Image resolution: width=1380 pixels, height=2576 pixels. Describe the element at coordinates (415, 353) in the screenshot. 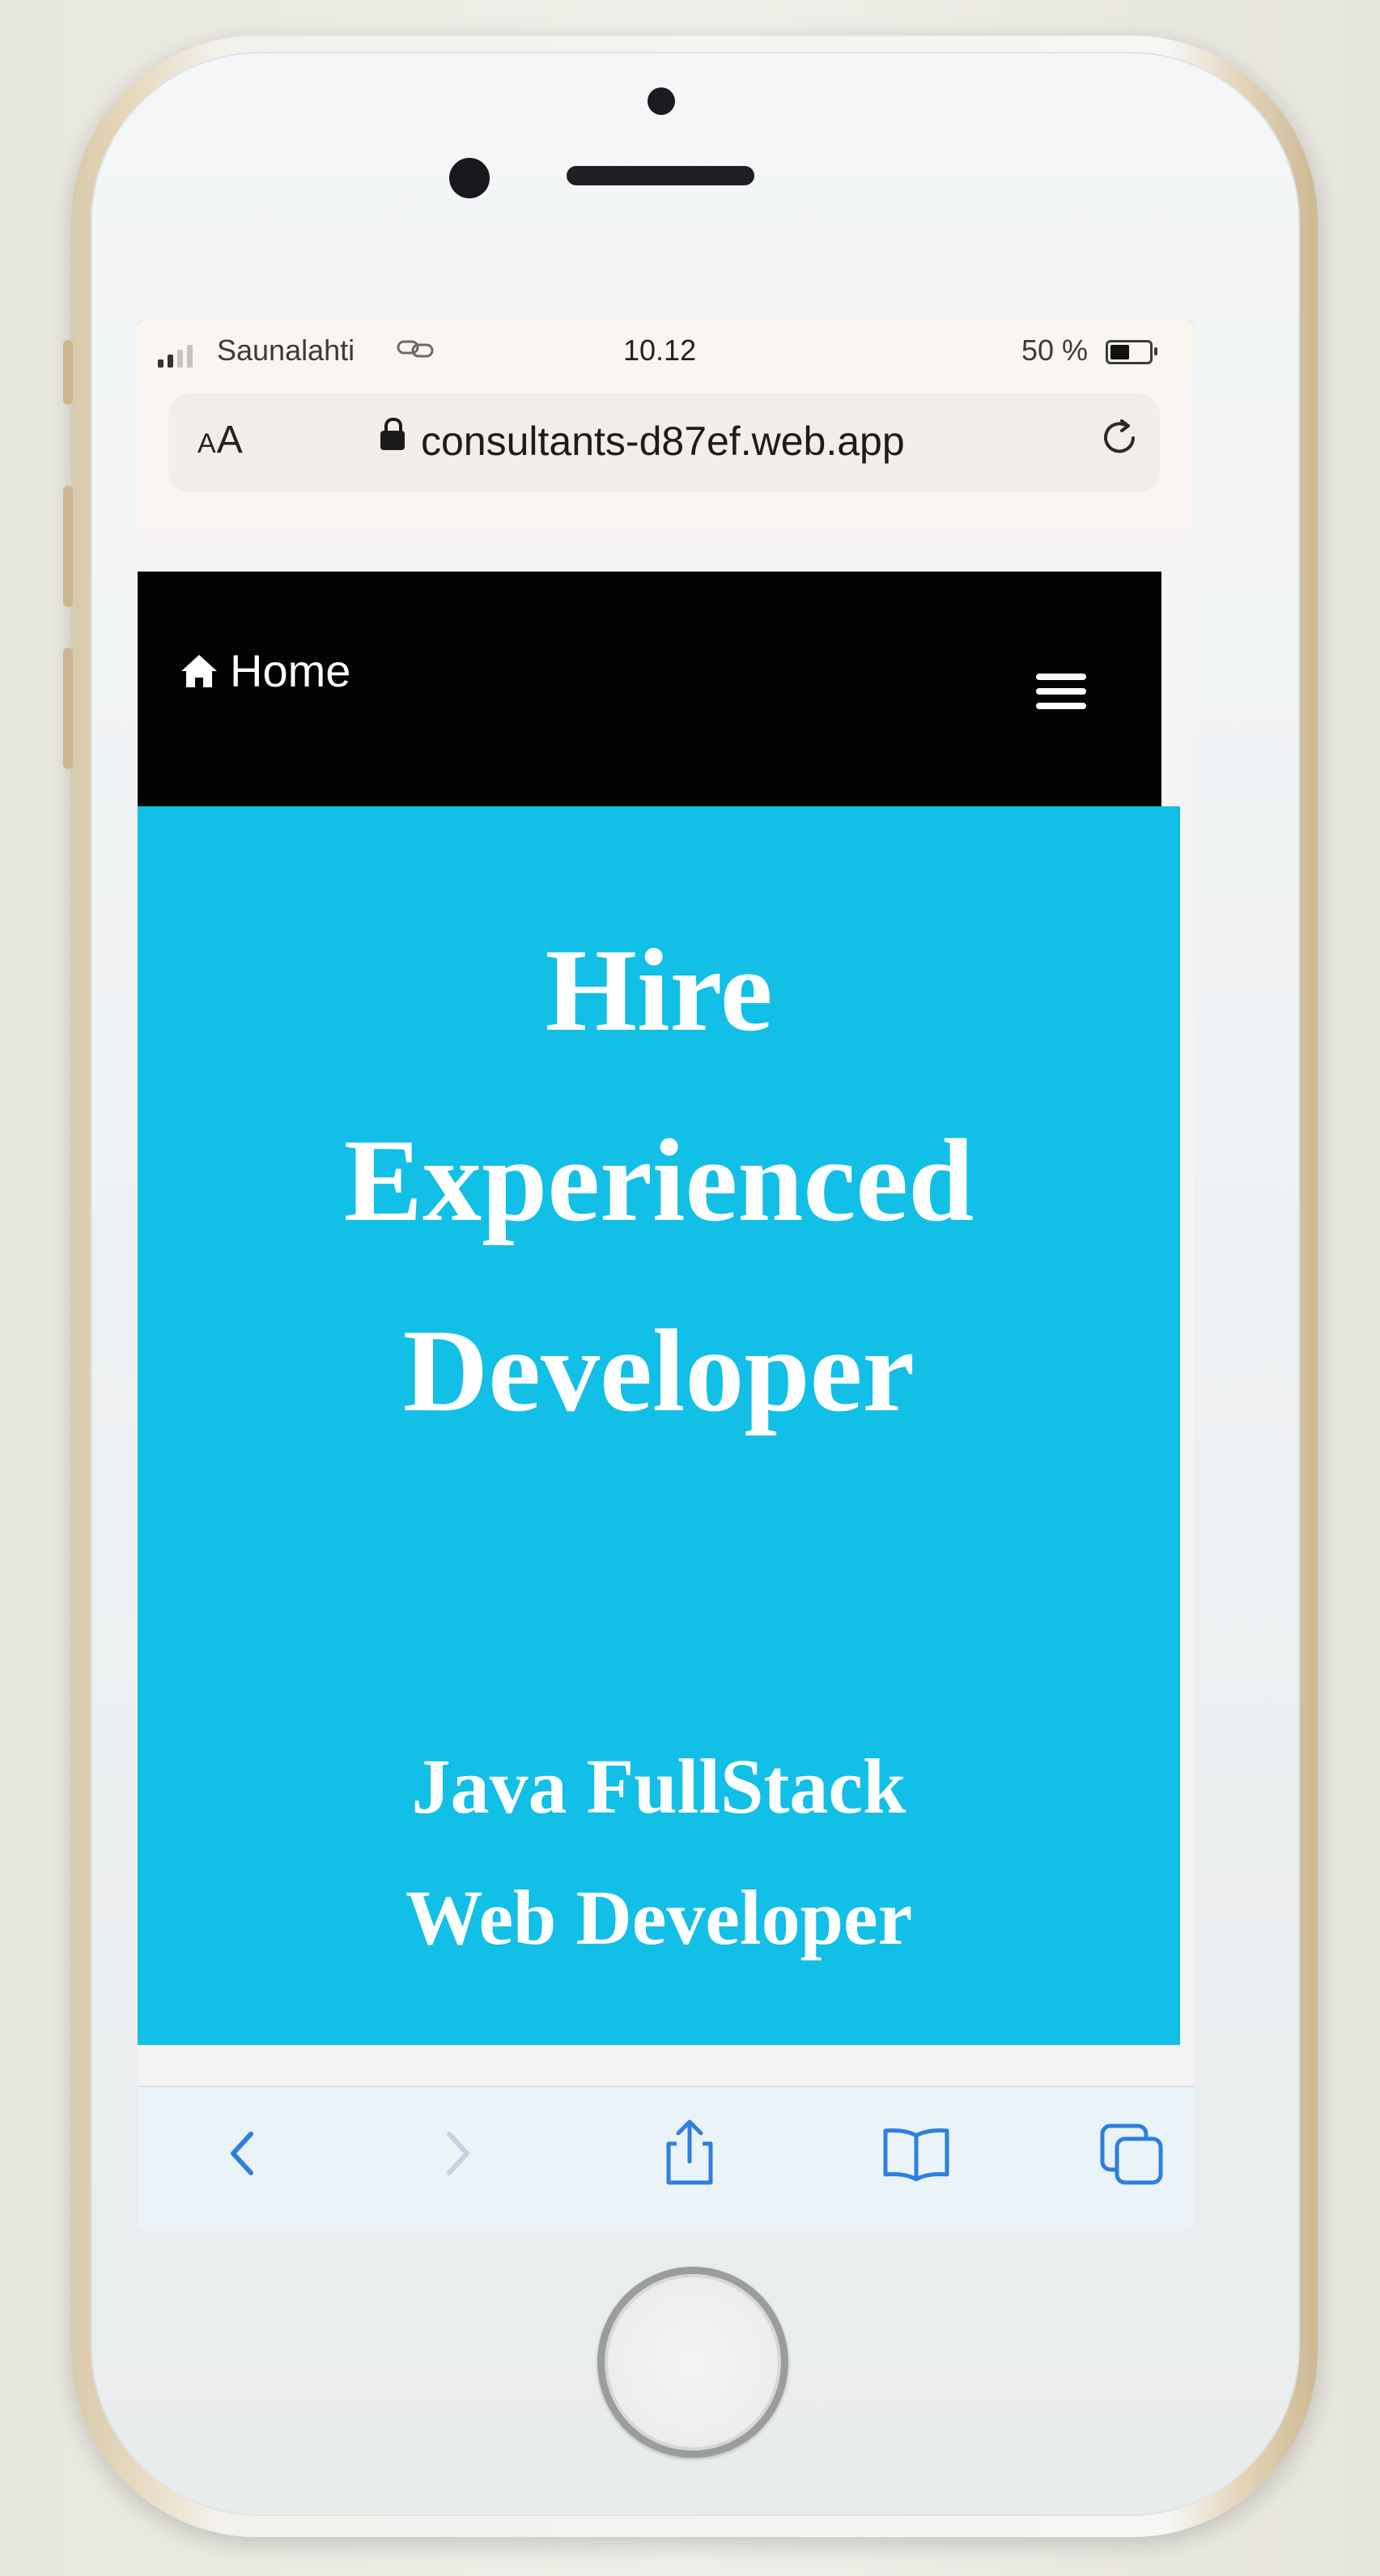

I see `personal-hotspot-link-icon` at that location.